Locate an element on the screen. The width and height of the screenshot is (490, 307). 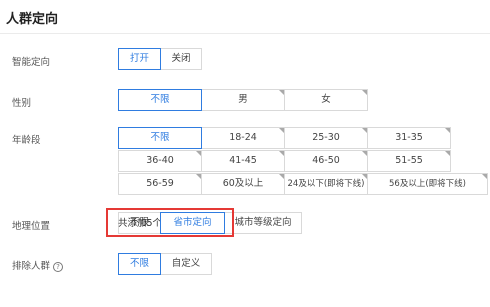
title-divider is located at coordinates (245, 33).